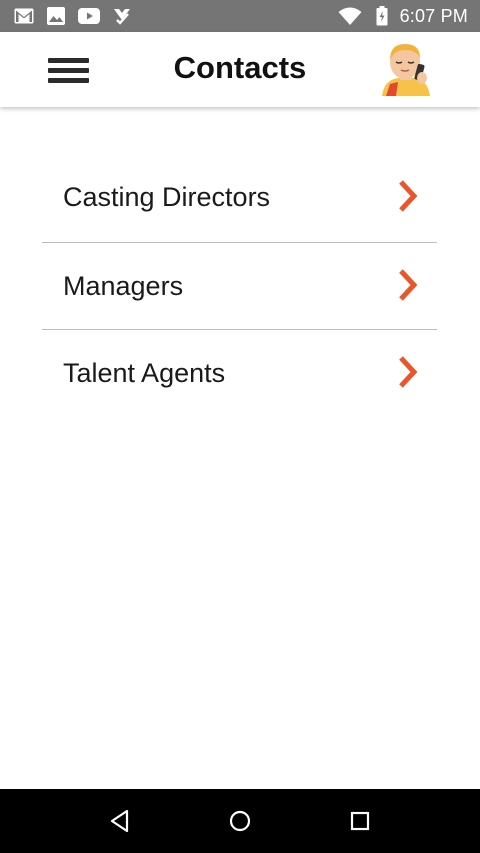 The image size is (480, 853). Describe the element at coordinates (56, 16) in the screenshot. I see `photos-icon` at that location.